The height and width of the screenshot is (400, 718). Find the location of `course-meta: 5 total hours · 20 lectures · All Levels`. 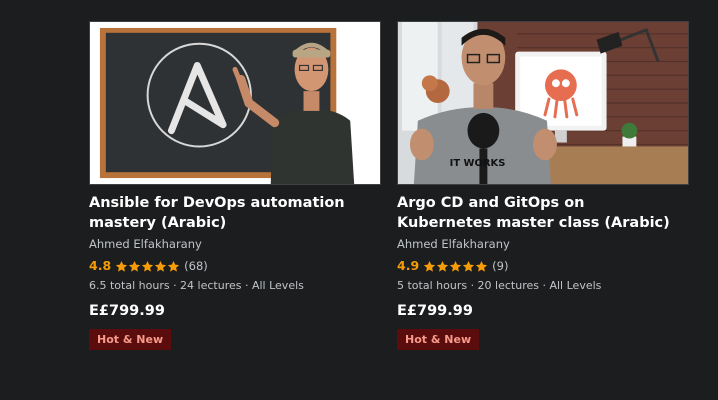

course-meta: 5 total hours · 20 lectures · All Levels is located at coordinates (499, 285).